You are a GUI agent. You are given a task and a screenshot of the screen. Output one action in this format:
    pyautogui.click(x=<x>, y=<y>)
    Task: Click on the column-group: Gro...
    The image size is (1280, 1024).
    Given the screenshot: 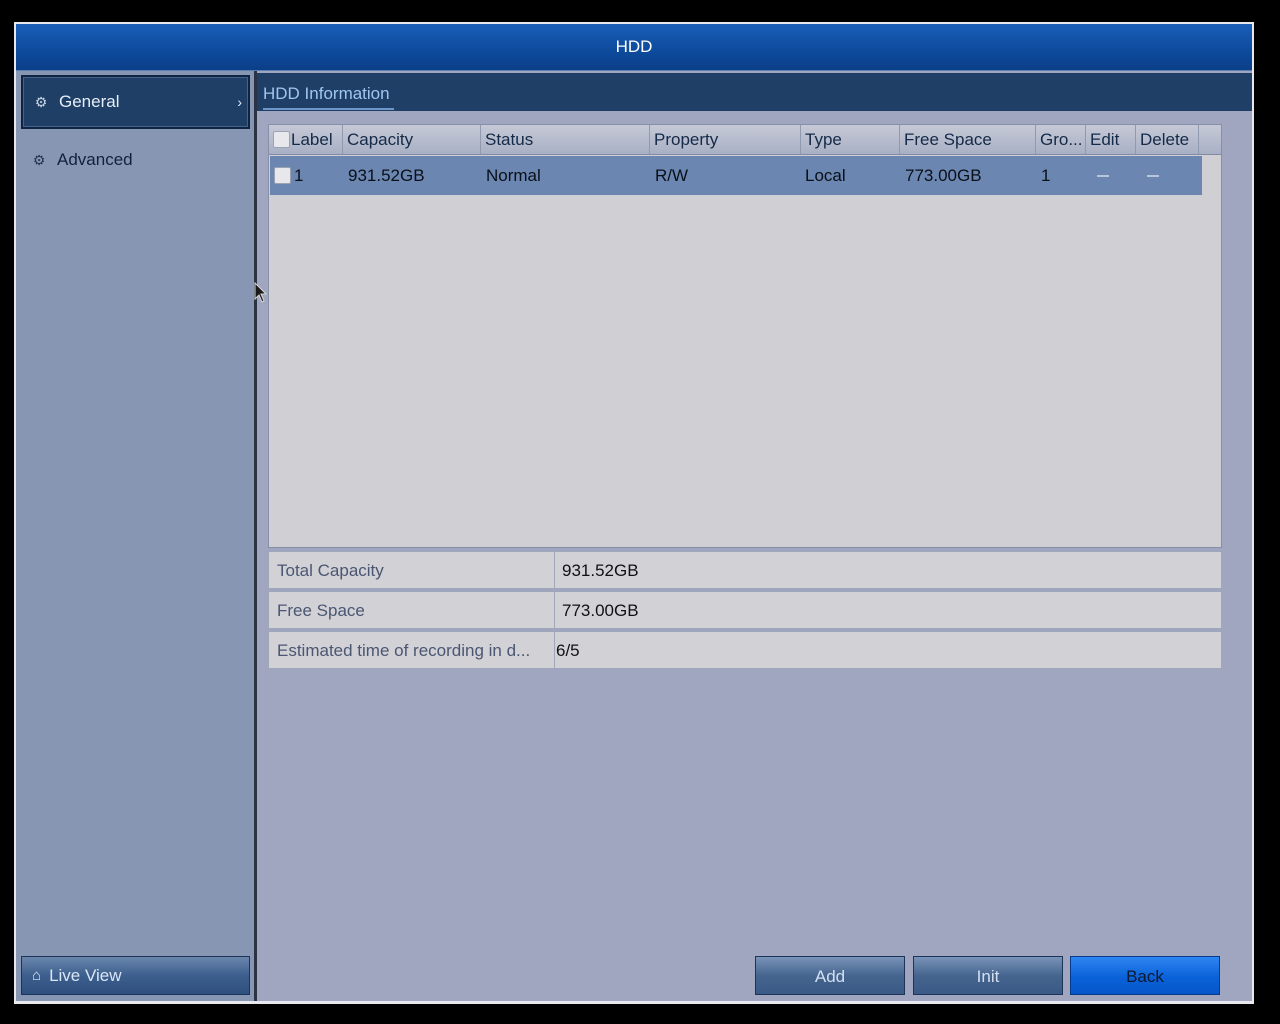 What is the action you would take?
    pyautogui.click(x=1061, y=139)
    